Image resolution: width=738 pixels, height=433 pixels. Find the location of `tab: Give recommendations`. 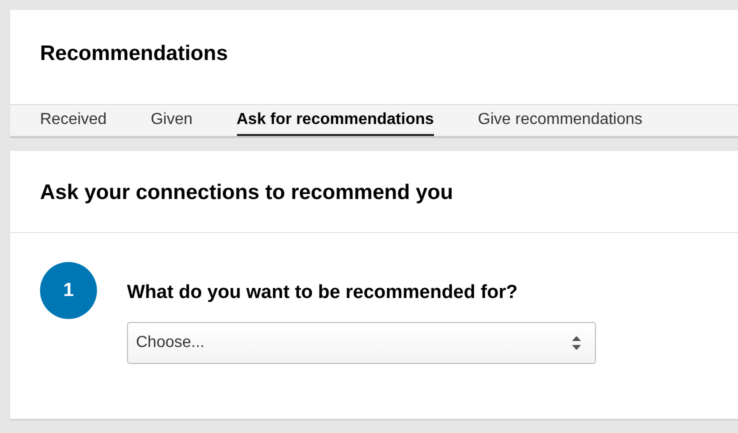

tab: Give recommendations is located at coordinates (560, 120).